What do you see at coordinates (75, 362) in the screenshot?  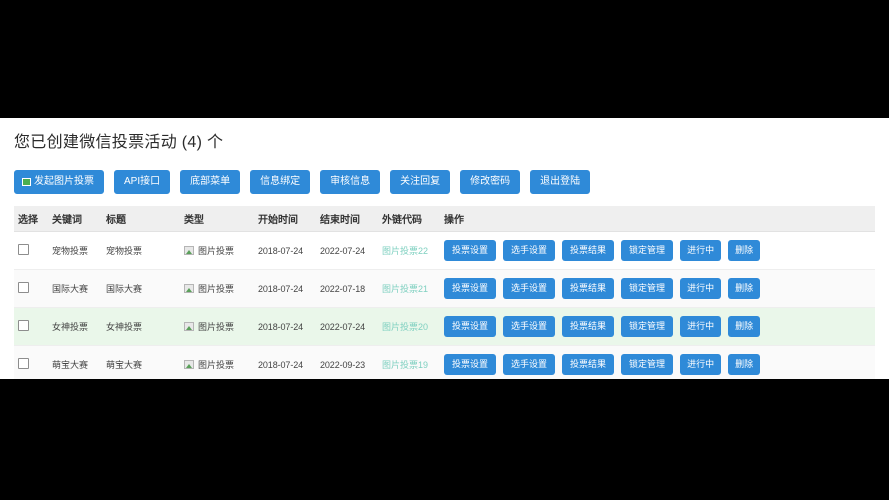 I see `cell-keyword: 萌宝大赛` at bounding box center [75, 362].